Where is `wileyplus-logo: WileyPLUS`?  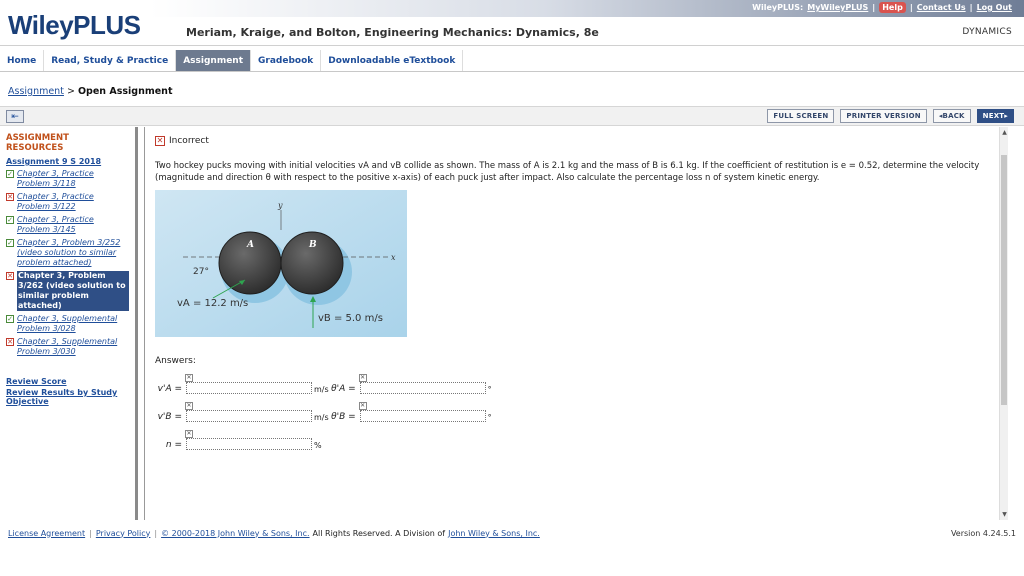
wileyplus-logo: WileyPLUS is located at coordinates (74, 25).